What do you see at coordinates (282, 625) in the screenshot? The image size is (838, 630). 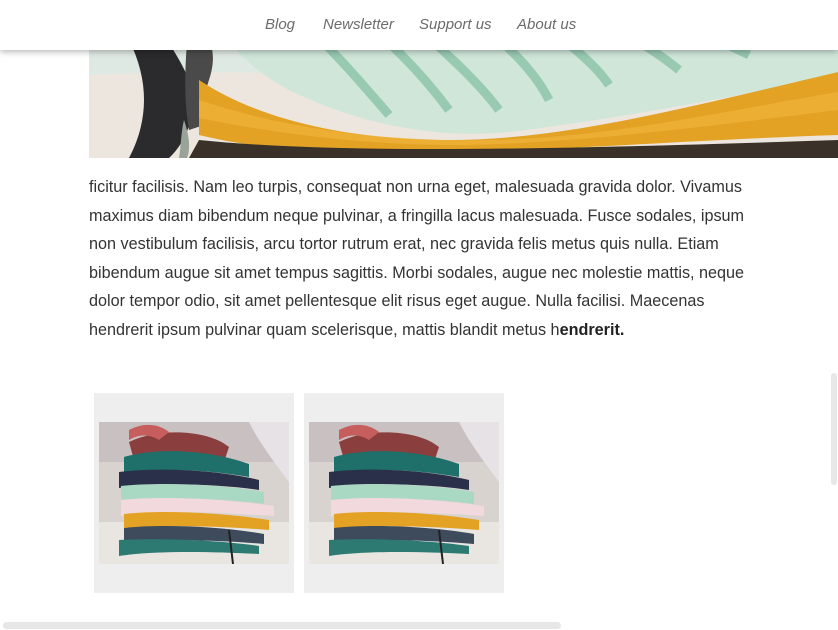 I see `horizontal-scrollbar` at bounding box center [282, 625].